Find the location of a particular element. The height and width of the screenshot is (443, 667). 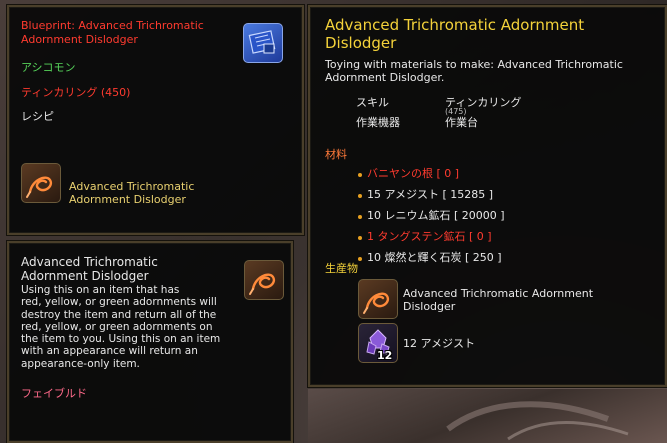

description-line: red, yellow, or green adornments will is located at coordinates (119, 302).